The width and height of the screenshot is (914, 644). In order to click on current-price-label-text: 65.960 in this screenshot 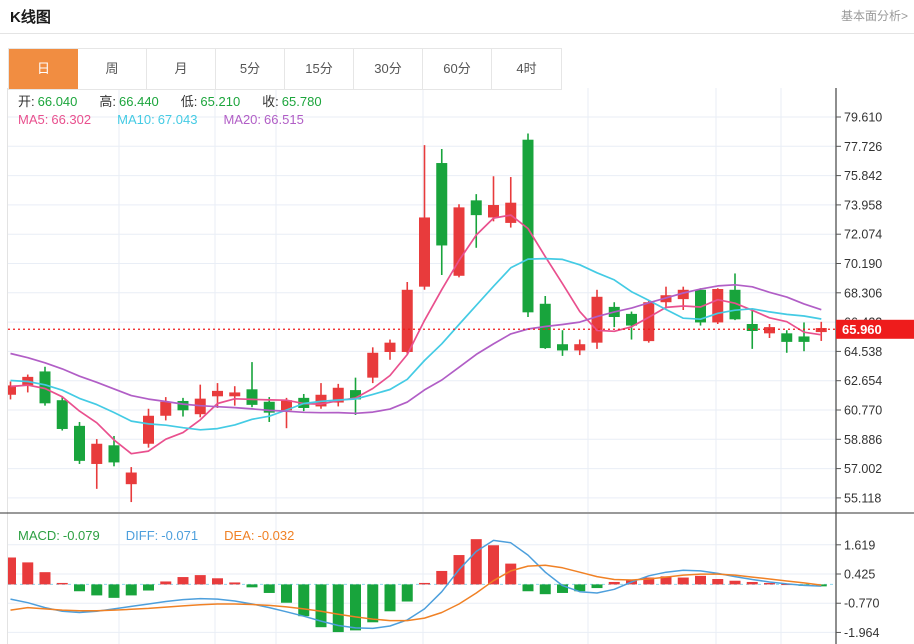, I will do `click(862, 329)`.